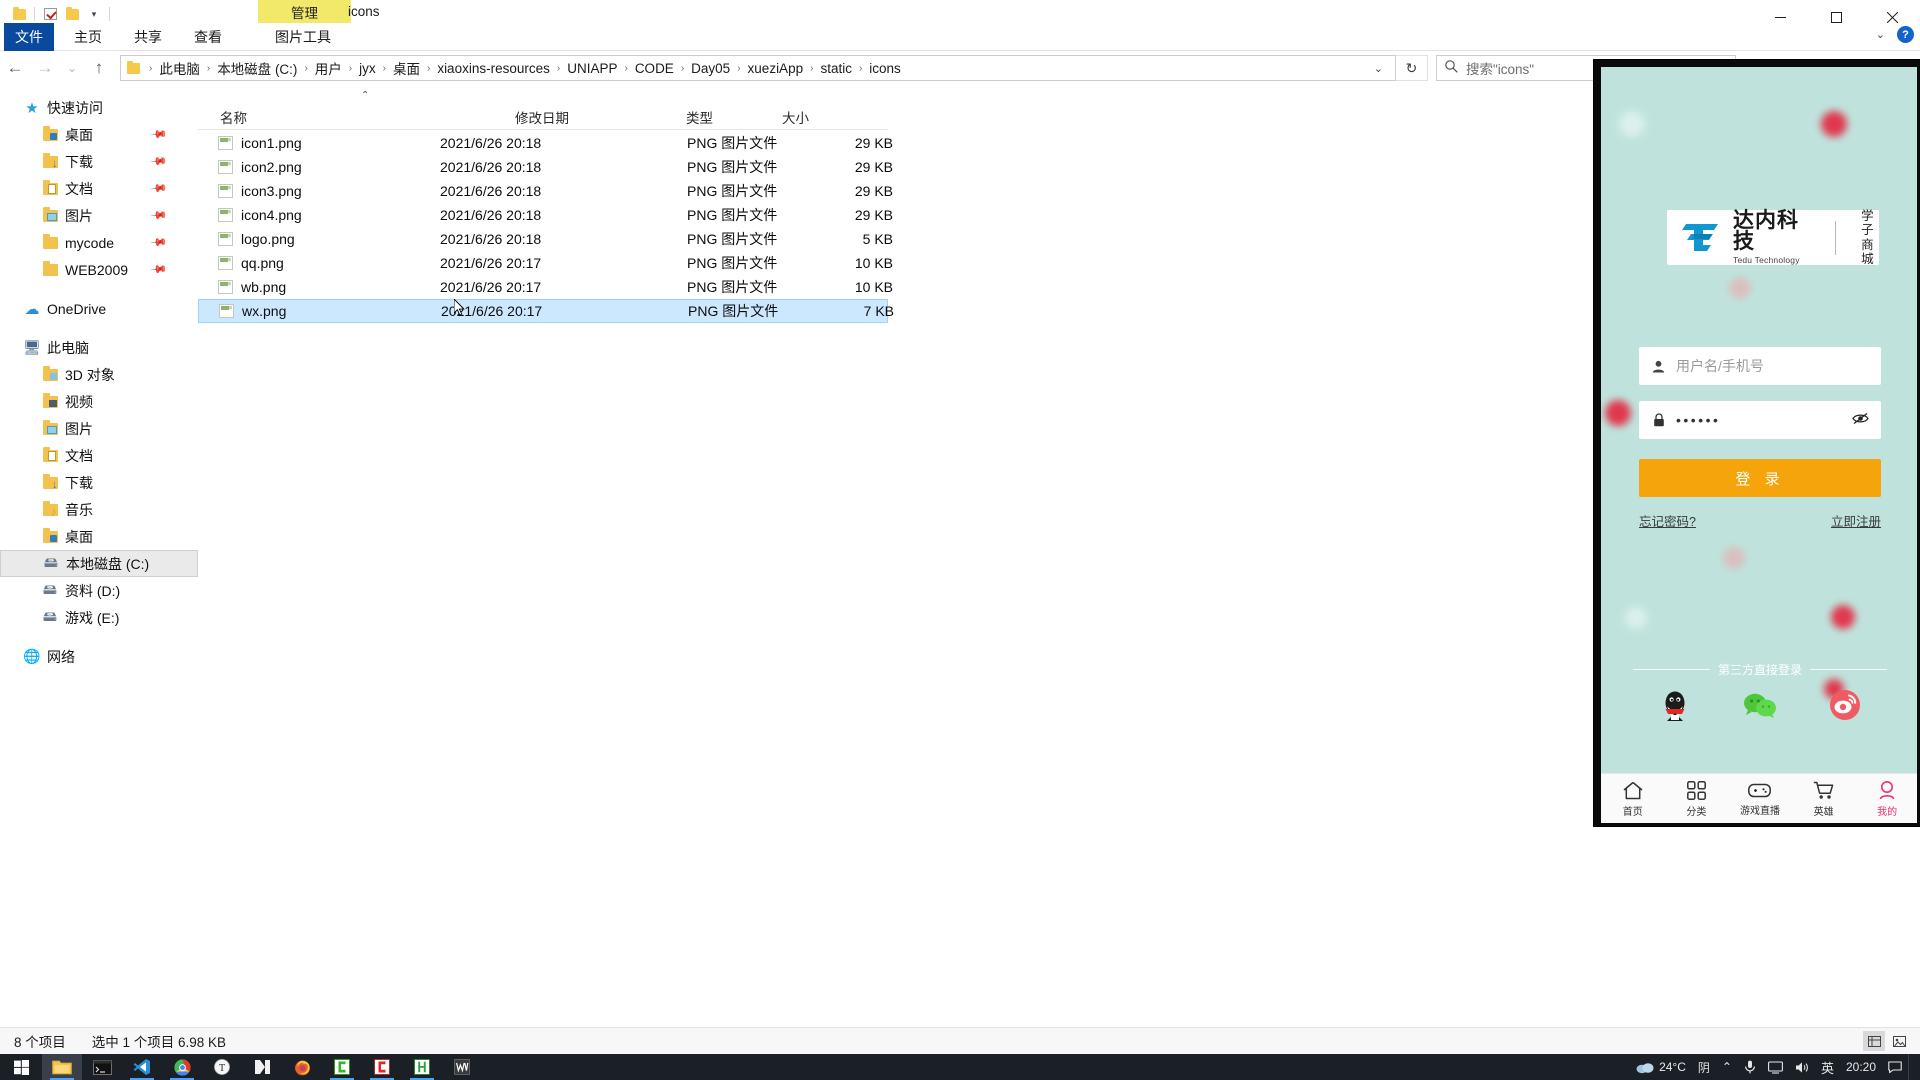  I want to click on login-button: 登 录, so click(1760, 478).